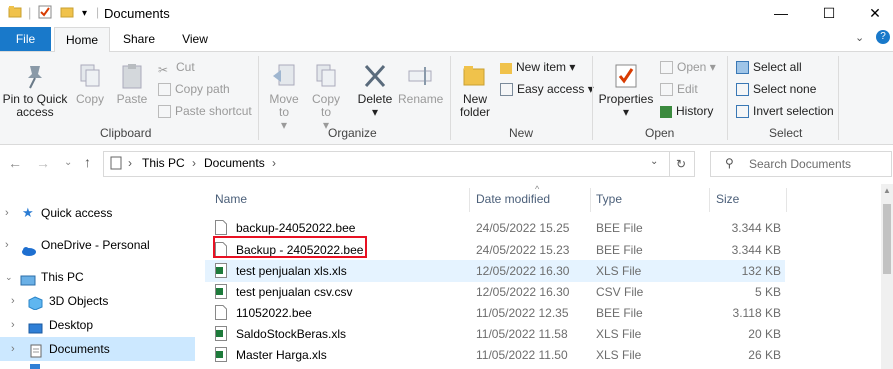 The width and height of the screenshot is (893, 369). I want to click on tab-view: View, so click(195, 39).